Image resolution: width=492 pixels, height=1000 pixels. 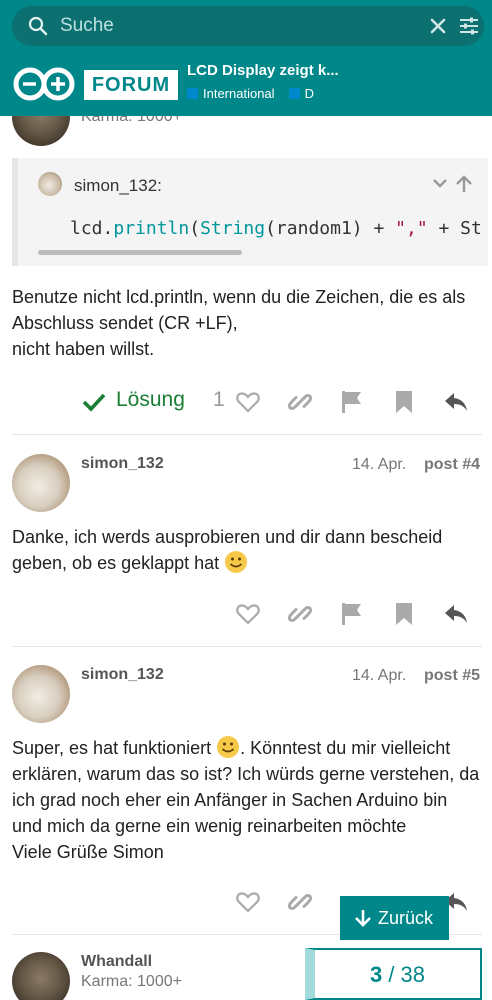 What do you see at coordinates (192, 93) in the screenshot?
I see `category-color-badge` at bounding box center [192, 93].